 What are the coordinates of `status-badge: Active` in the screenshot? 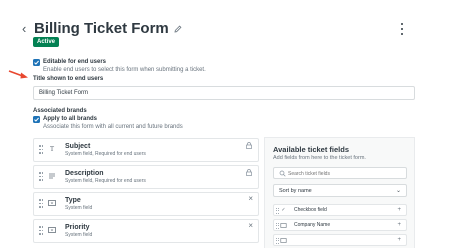 It's located at (46, 42).